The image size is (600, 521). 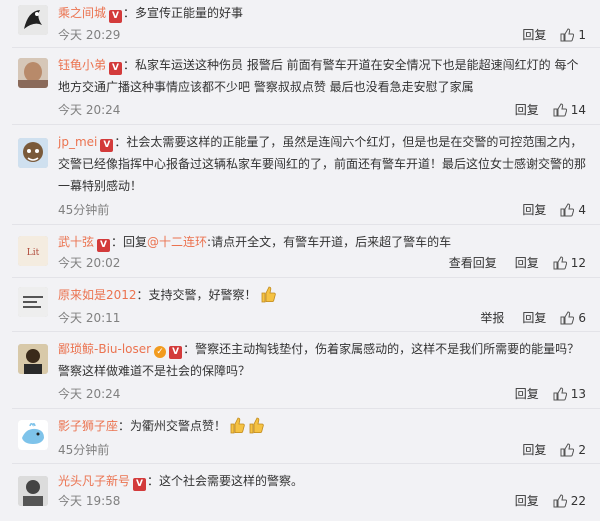 I want to click on like-count: 6, so click(x=582, y=317).